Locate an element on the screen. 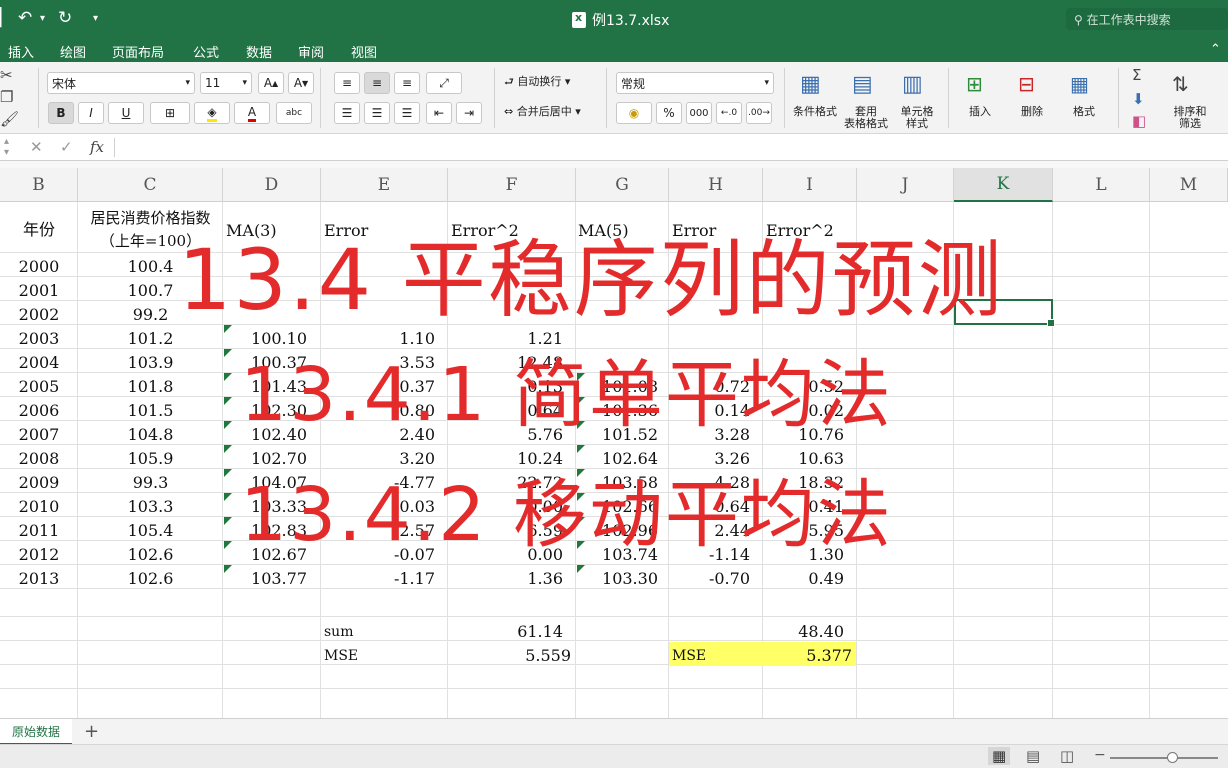 This screenshot has height=768, width=1228. cell-cpi: 105.4 is located at coordinates (150, 531).